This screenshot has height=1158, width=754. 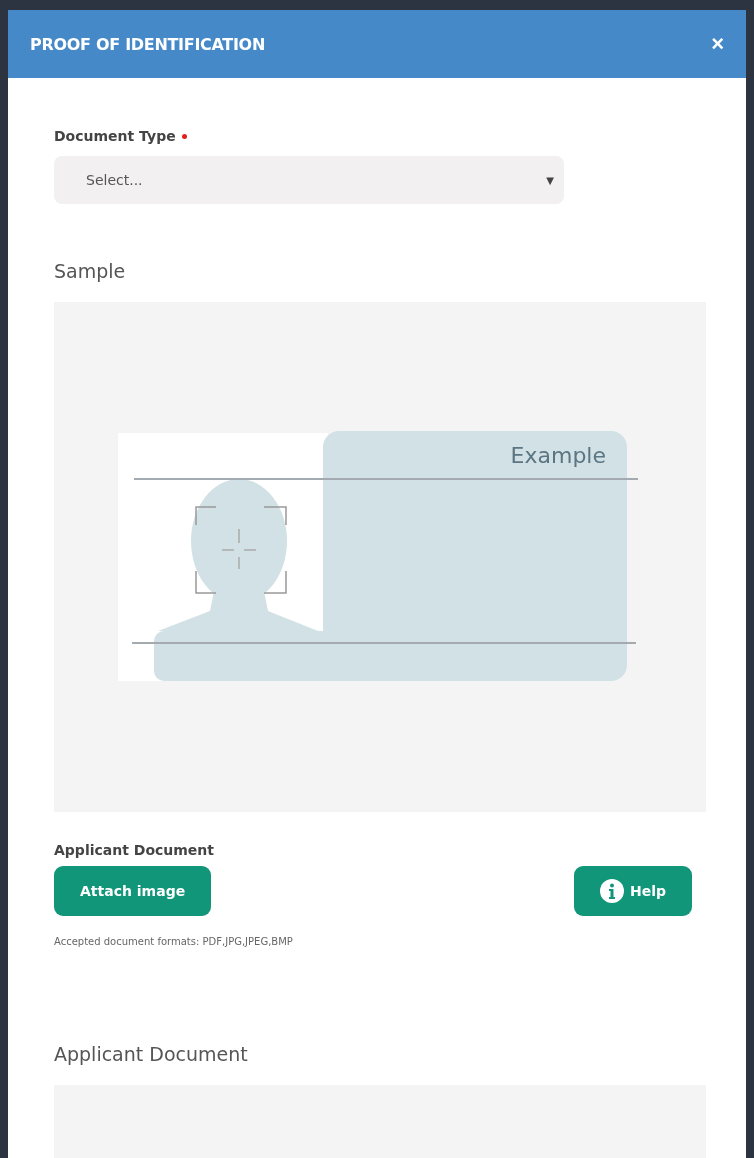 What do you see at coordinates (174, 941) in the screenshot?
I see `formats-note: Accepted document formats: PDF,JPG,JPEG,BMP` at bounding box center [174, 941].